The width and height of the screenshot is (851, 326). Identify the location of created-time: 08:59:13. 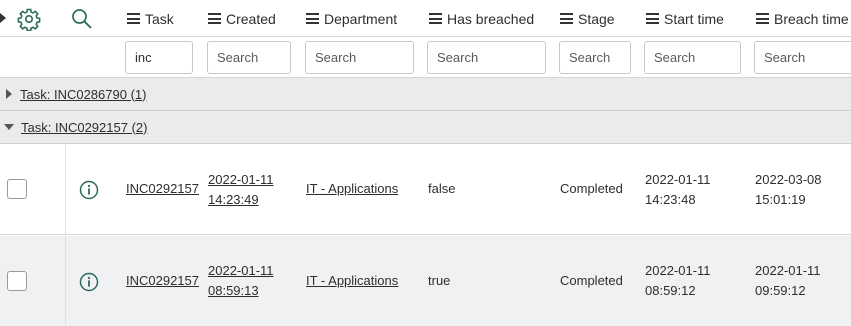
(233, 290).